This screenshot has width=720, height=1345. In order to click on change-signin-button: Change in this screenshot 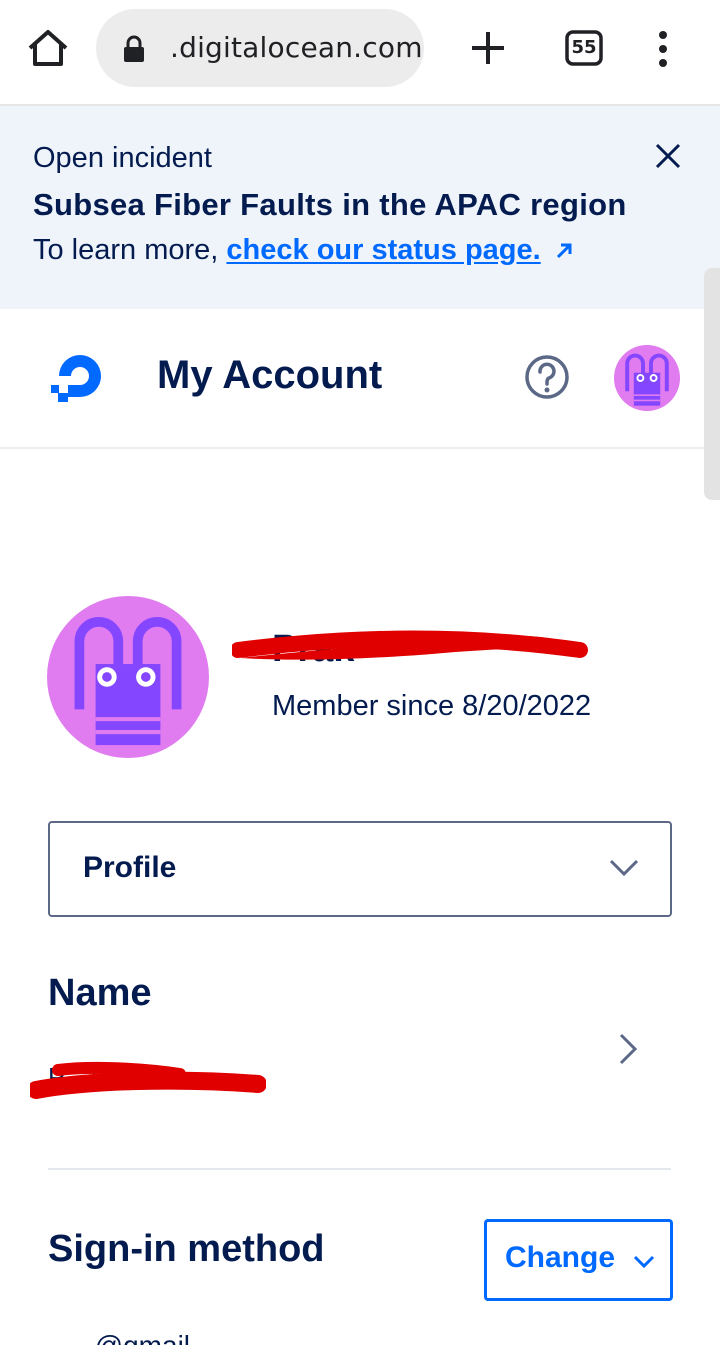, I will do `click(578, 1260)`.